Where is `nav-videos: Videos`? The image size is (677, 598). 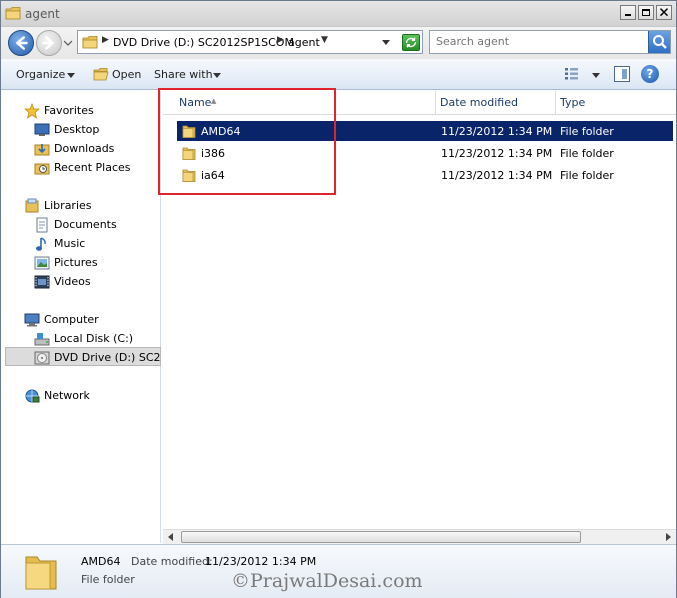
nav-videos: Videos is located at coordinates (81, 281).